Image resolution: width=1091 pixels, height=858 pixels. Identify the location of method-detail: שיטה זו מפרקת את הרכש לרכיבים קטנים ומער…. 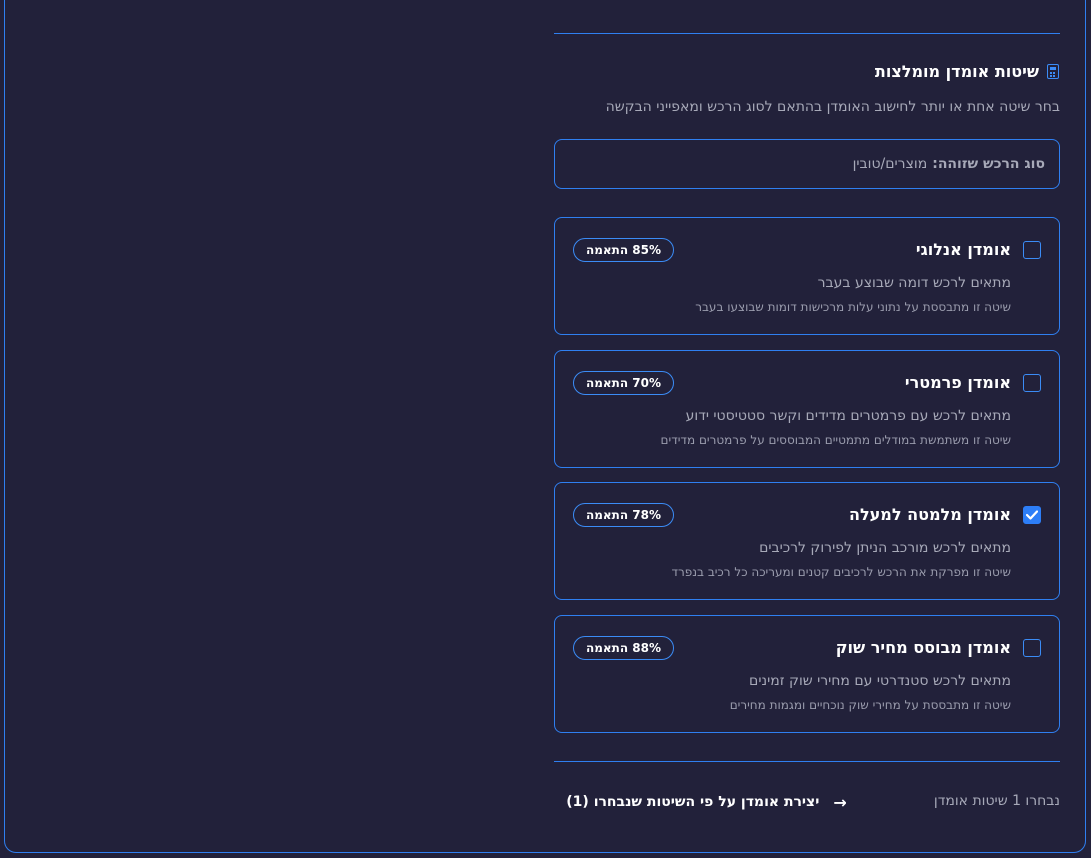
(841, 572).